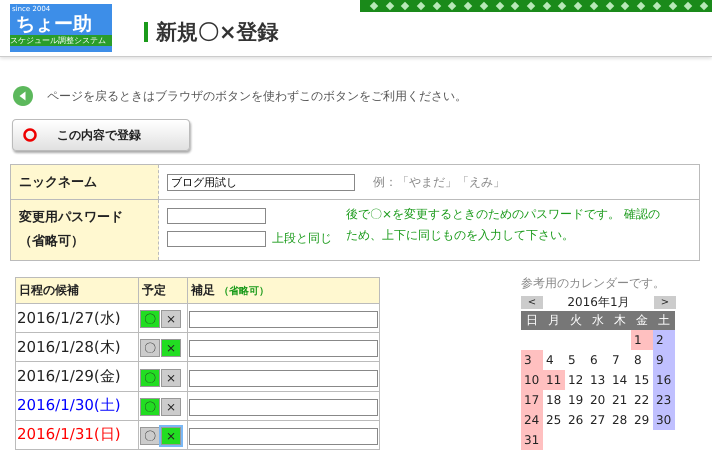 The width and height of the screenshot is (712, 464). I want to click on calendar-day: 11, so click(554, 380).